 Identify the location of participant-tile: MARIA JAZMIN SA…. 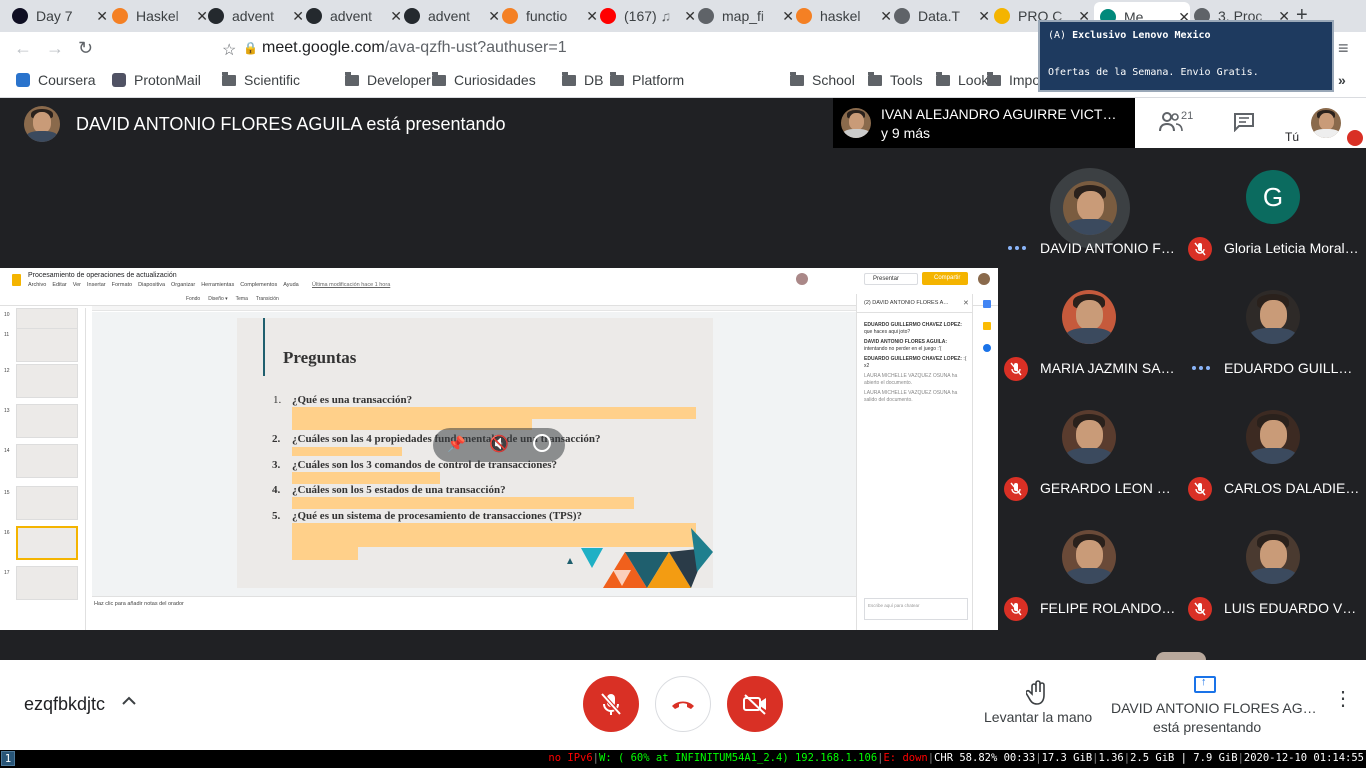
(1090, 328).